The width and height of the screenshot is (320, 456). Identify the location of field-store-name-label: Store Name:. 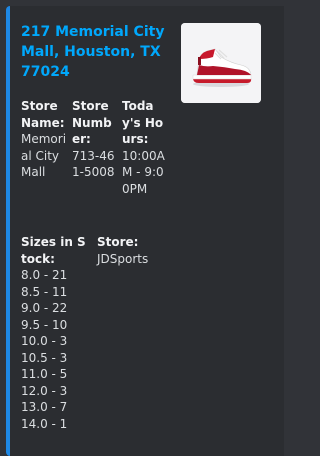
(43, 114).